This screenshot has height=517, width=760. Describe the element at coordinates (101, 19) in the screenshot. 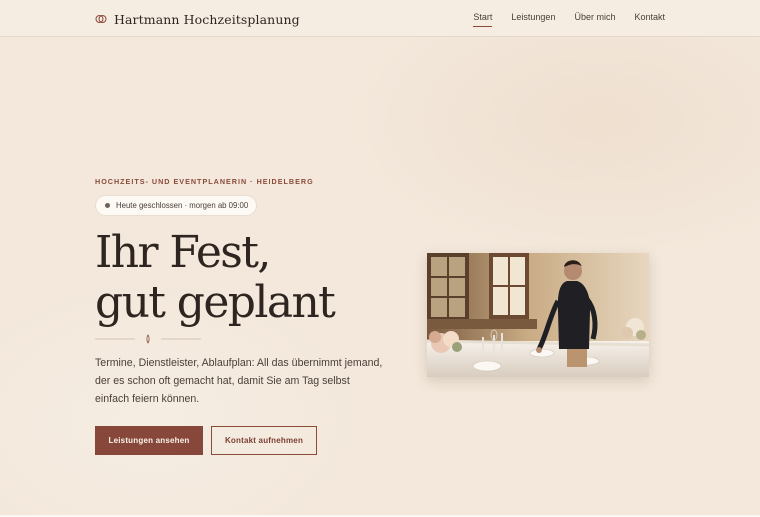

I see `rings-icon` at that location.